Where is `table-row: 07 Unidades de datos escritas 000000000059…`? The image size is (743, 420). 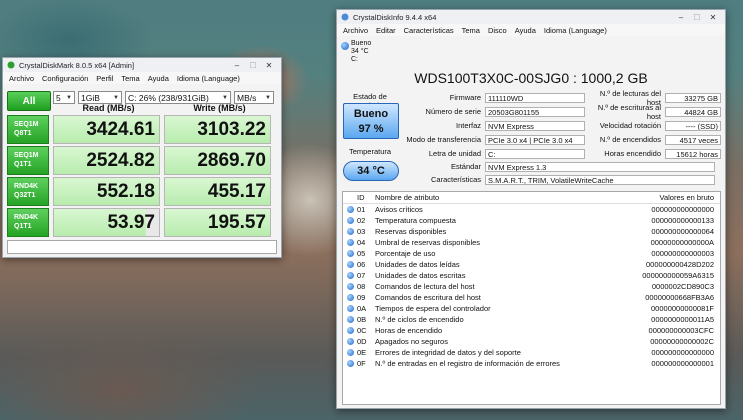 table-row: 07 Unidades de datos escritas 000000000059… is located at coordinates (531, 275).